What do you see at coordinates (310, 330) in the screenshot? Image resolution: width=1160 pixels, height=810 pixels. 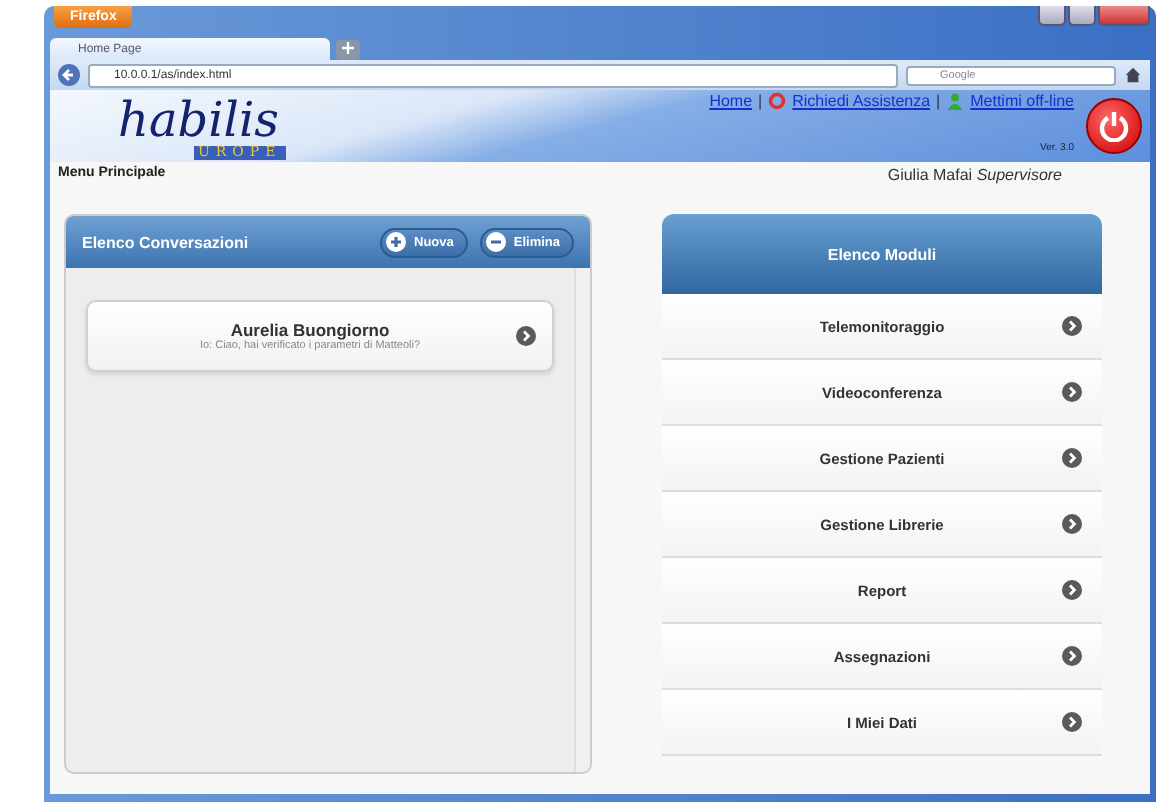 I see `contact-name: Aurelia Buongiorno` at bounding box center [310, 330].